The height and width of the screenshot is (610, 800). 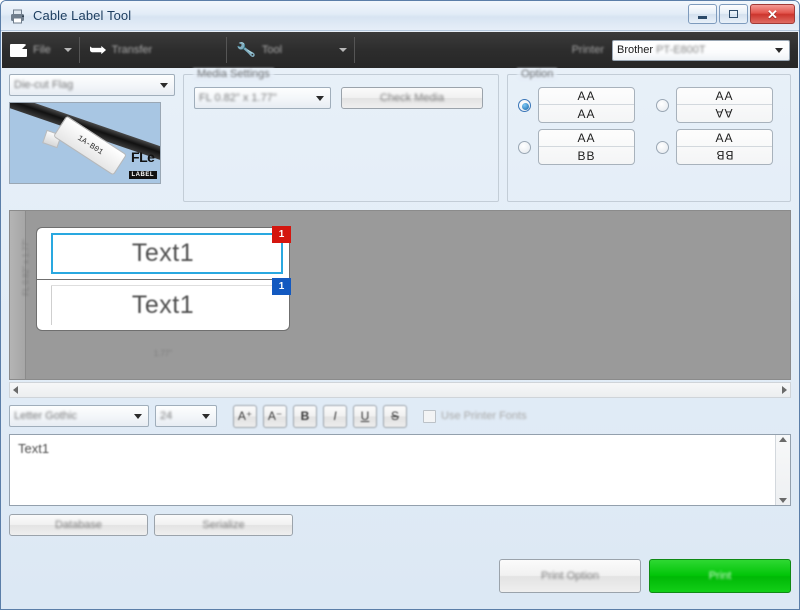 I want to click on italic-icon: I, so click(x=335, y=416).